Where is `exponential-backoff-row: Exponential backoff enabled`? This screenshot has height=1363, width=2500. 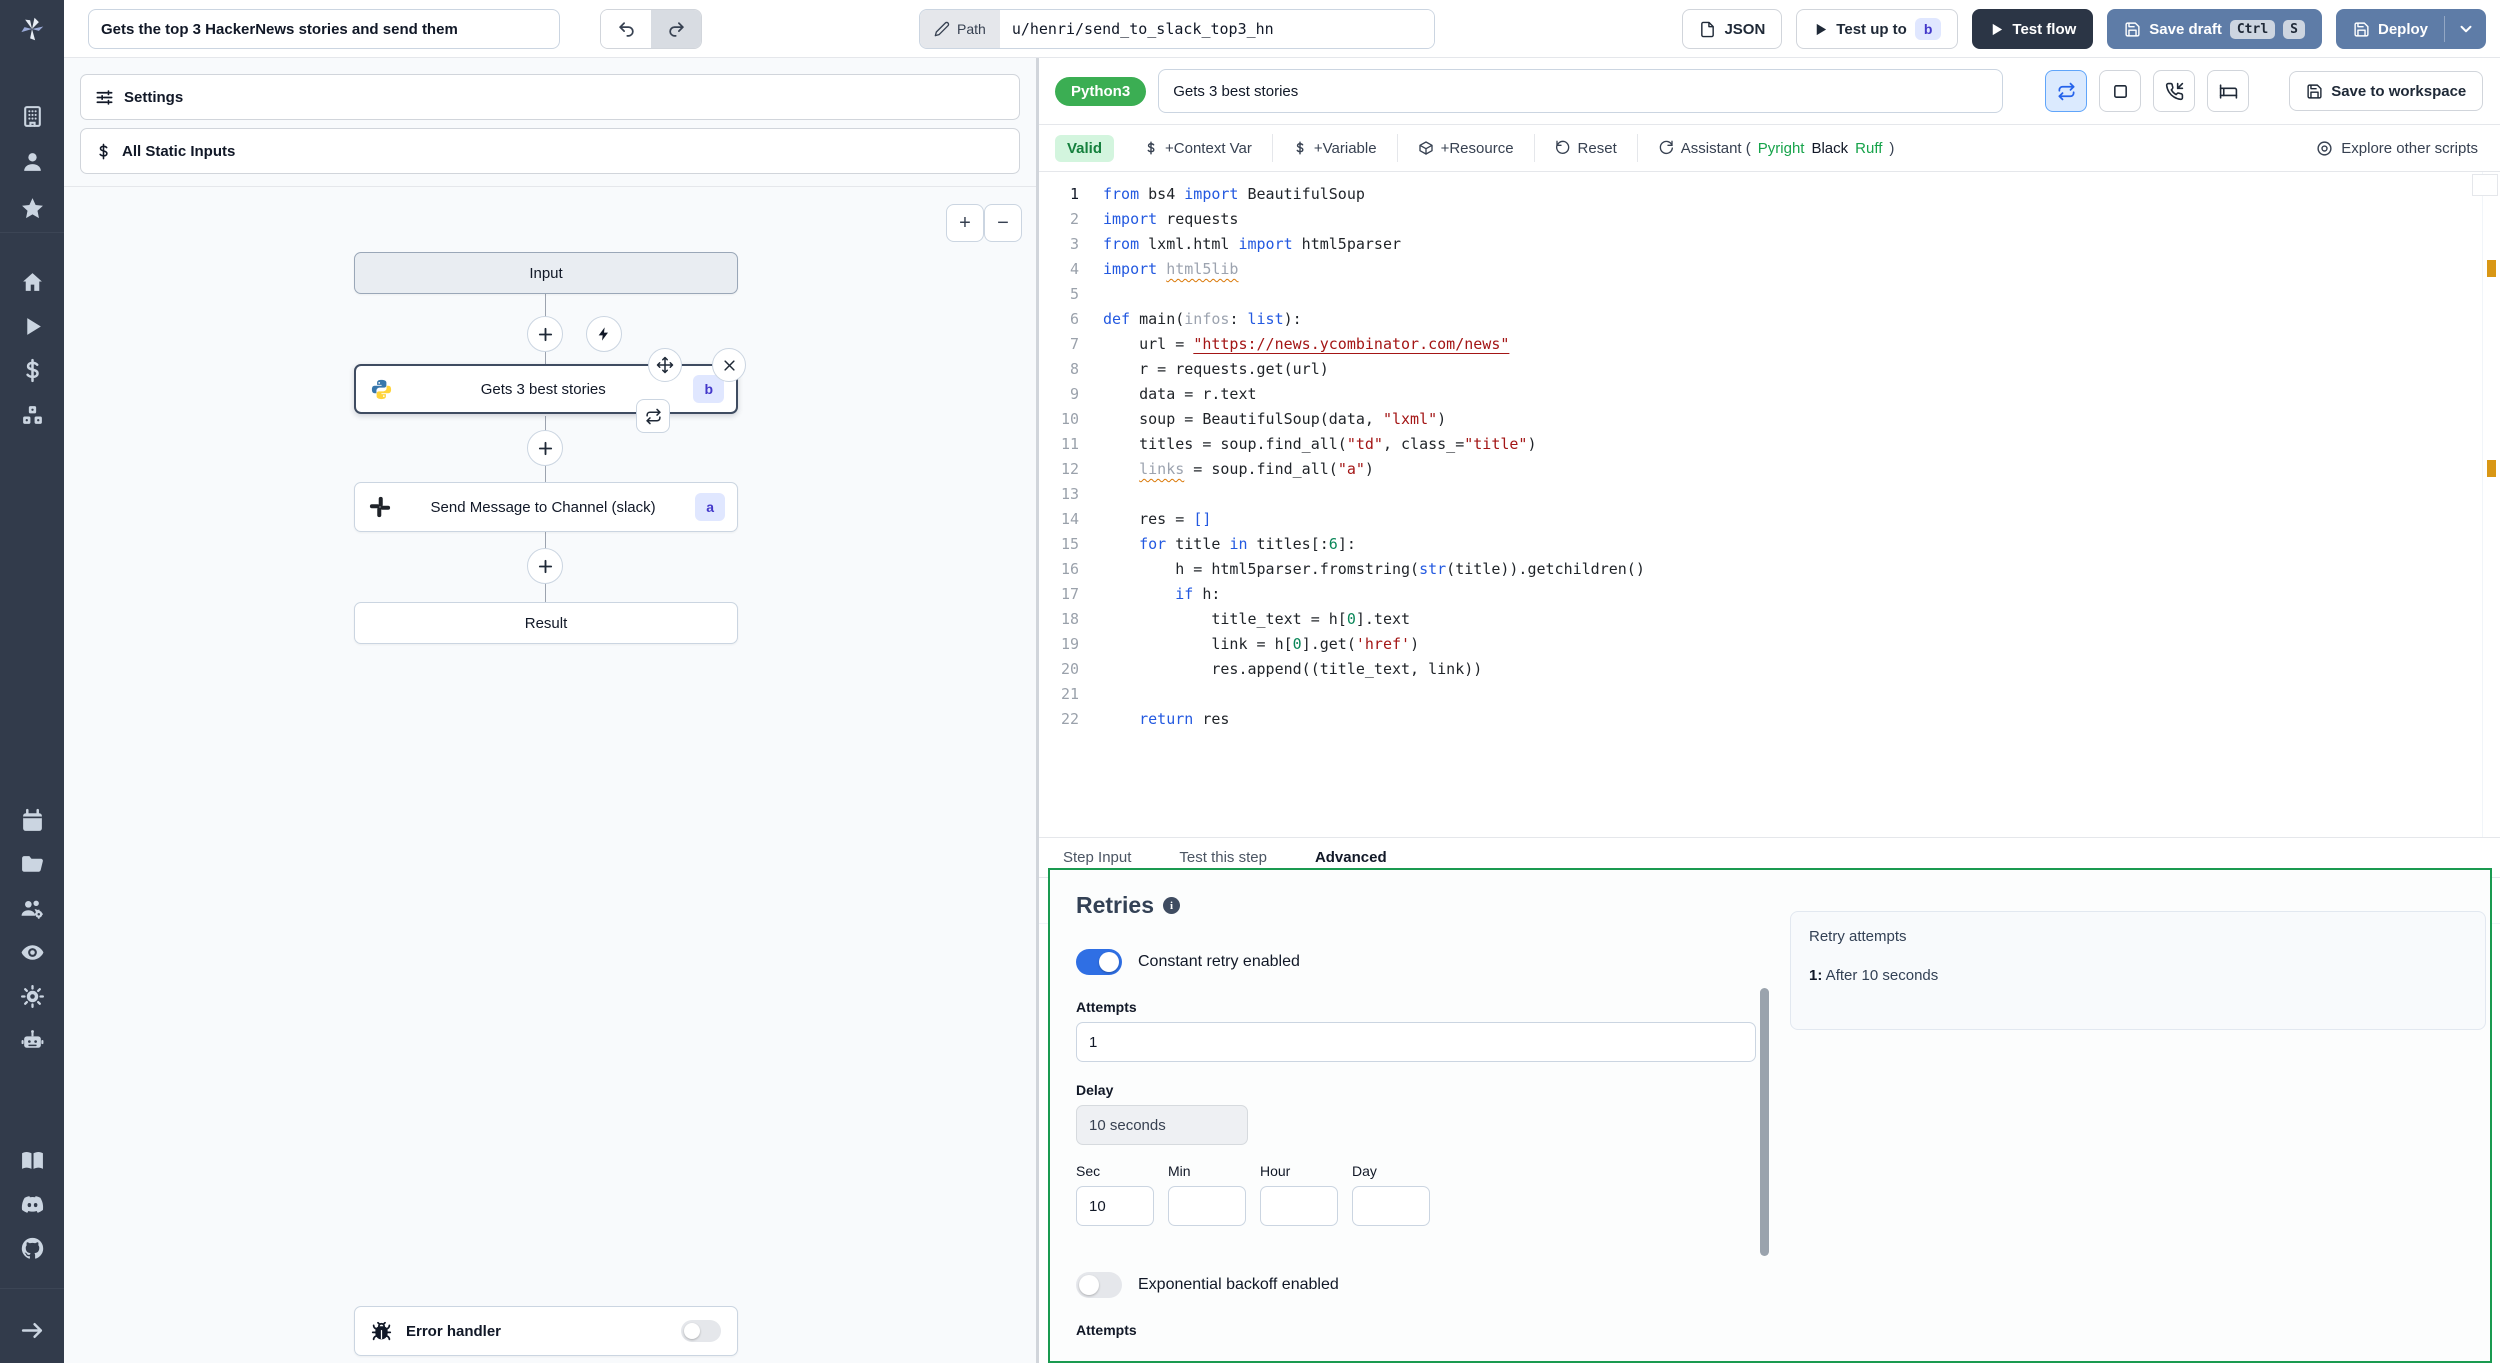
exponential-backoff-row: Exponential backoff enabled is located at coordinates (1770, 1285).